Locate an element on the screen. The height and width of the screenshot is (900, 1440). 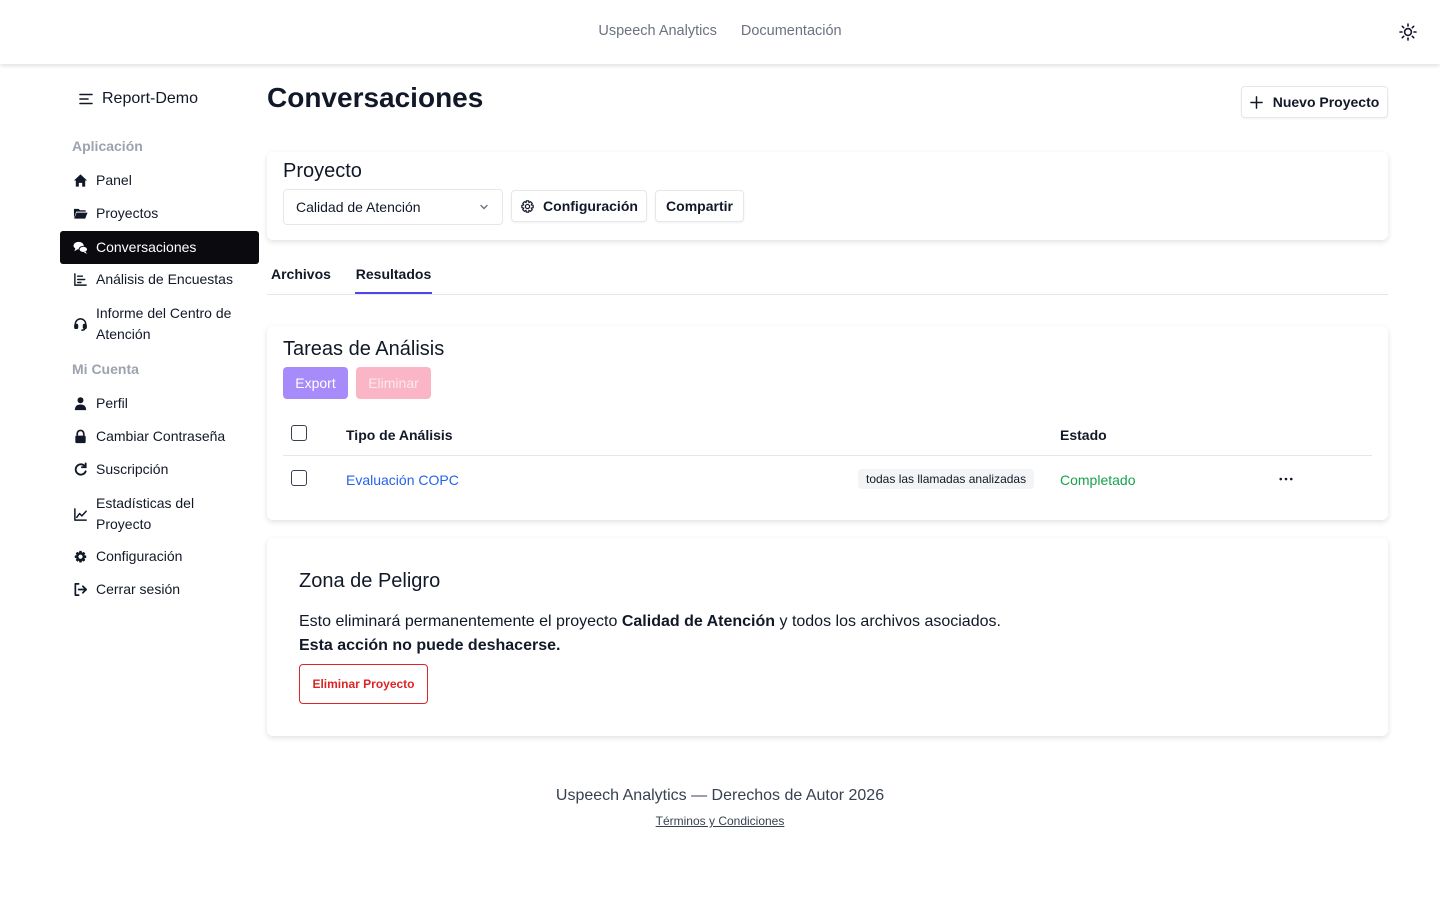
column-header-estado: Estado is located at coordinates (1083, 435).